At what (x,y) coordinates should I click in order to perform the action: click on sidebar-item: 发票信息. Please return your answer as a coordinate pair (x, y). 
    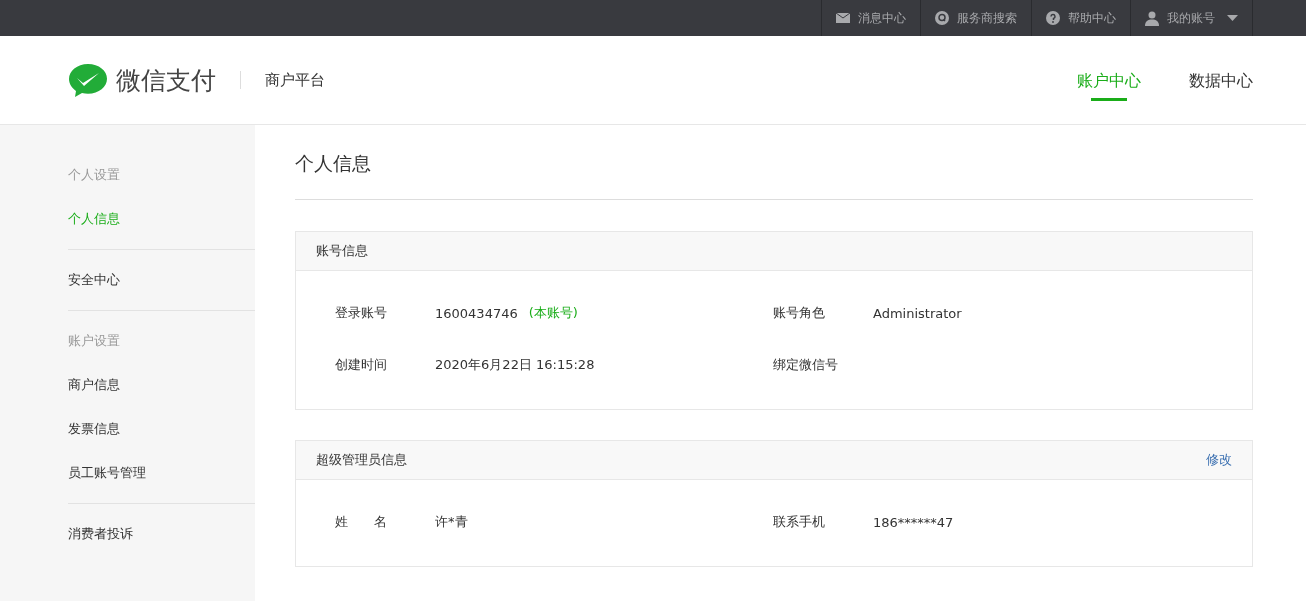
    Looking at the image, I should click on (161, 429).